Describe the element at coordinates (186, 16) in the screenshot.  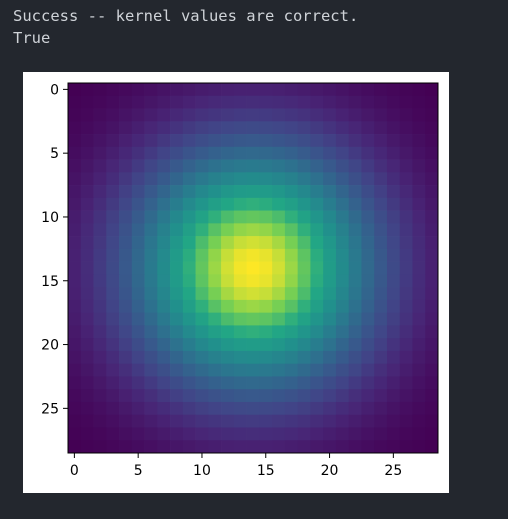
I see `output-line-success: Success -- kernel values are correct.` at that location.